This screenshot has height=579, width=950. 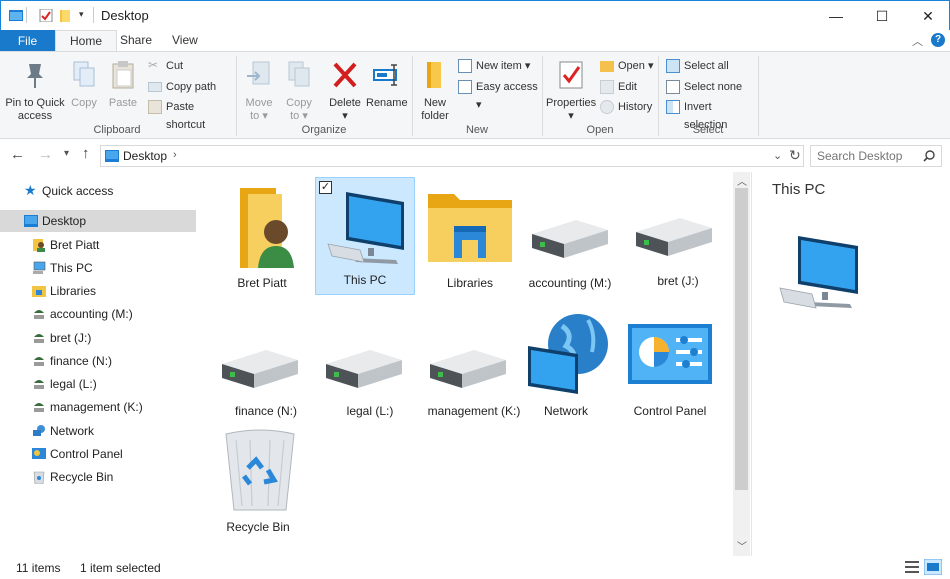 What do you see at coordinates (475, 15) in the screenshot?
I see `title-bar: ▾ Desktop — ☐ ✕` at bounding box center [475, 15].